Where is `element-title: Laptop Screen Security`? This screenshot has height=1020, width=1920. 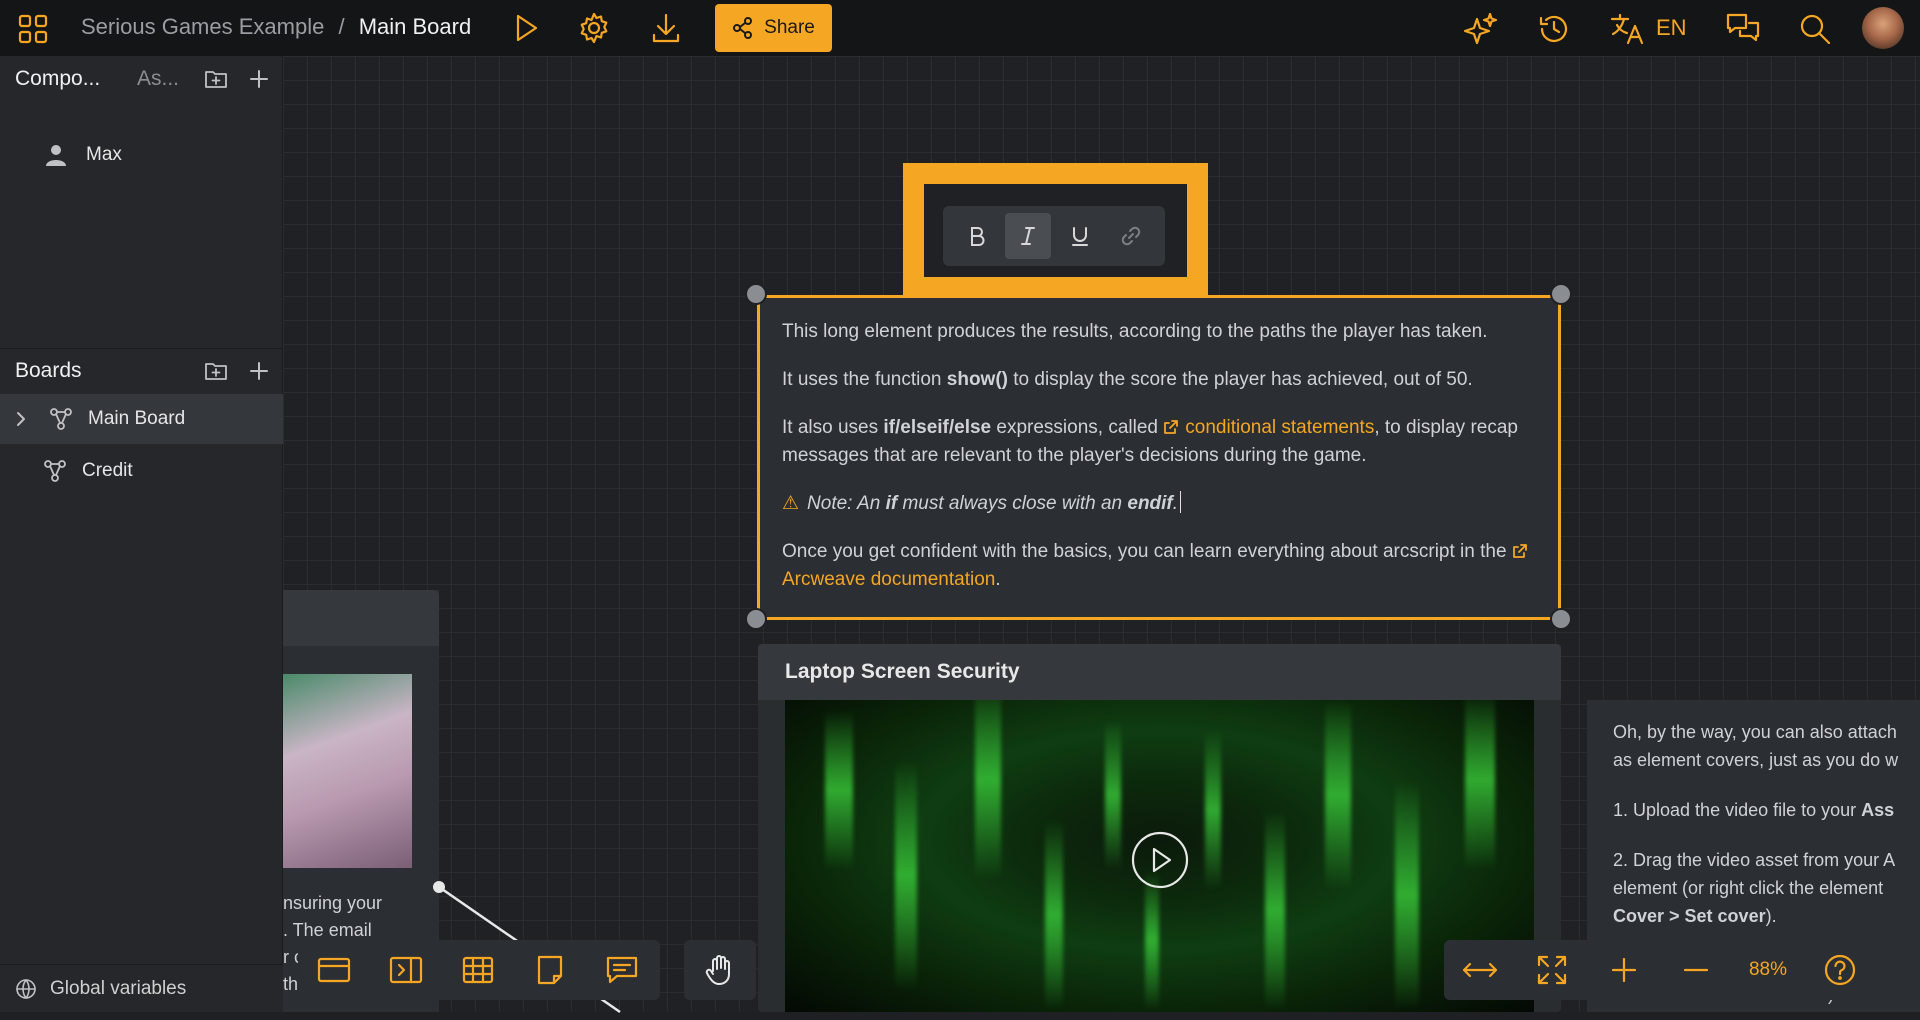
element-title: Laptop Screen Security is located at coordinates (1159, 672).